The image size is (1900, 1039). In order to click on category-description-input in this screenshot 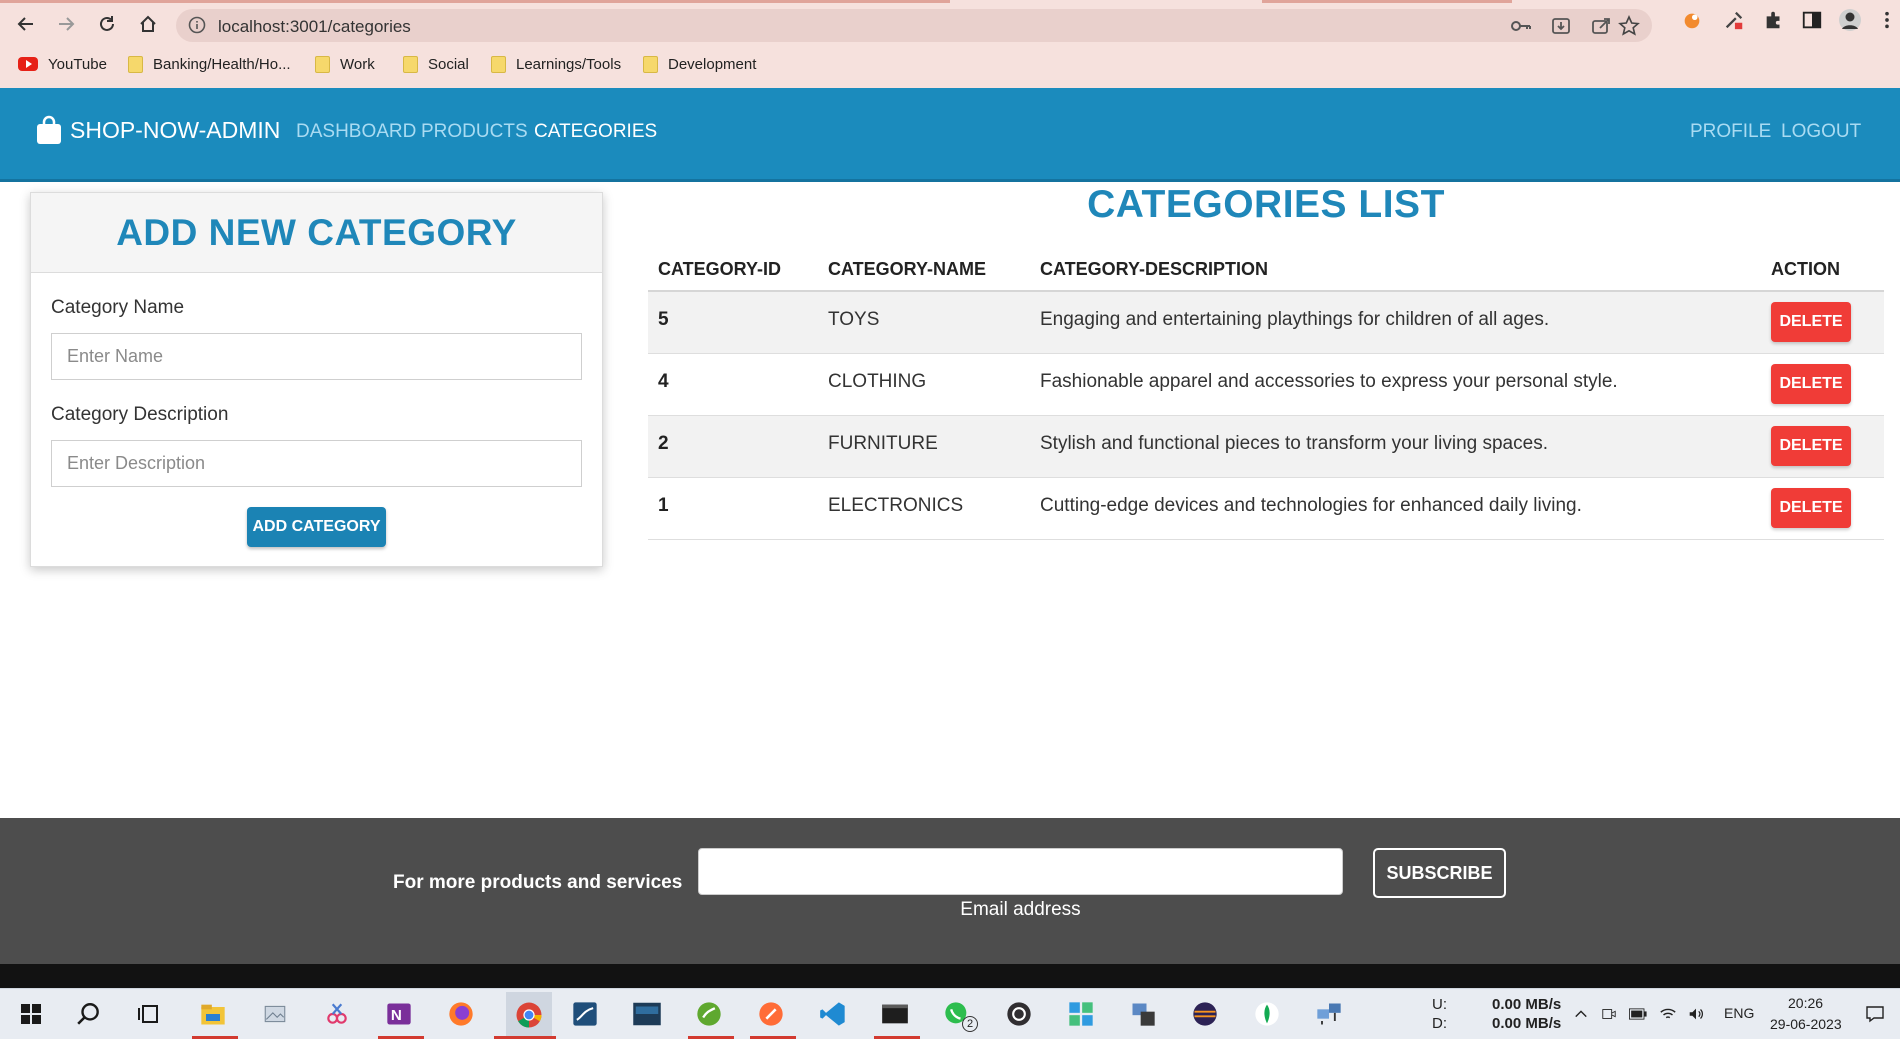, I will do `click(316, 463)`.